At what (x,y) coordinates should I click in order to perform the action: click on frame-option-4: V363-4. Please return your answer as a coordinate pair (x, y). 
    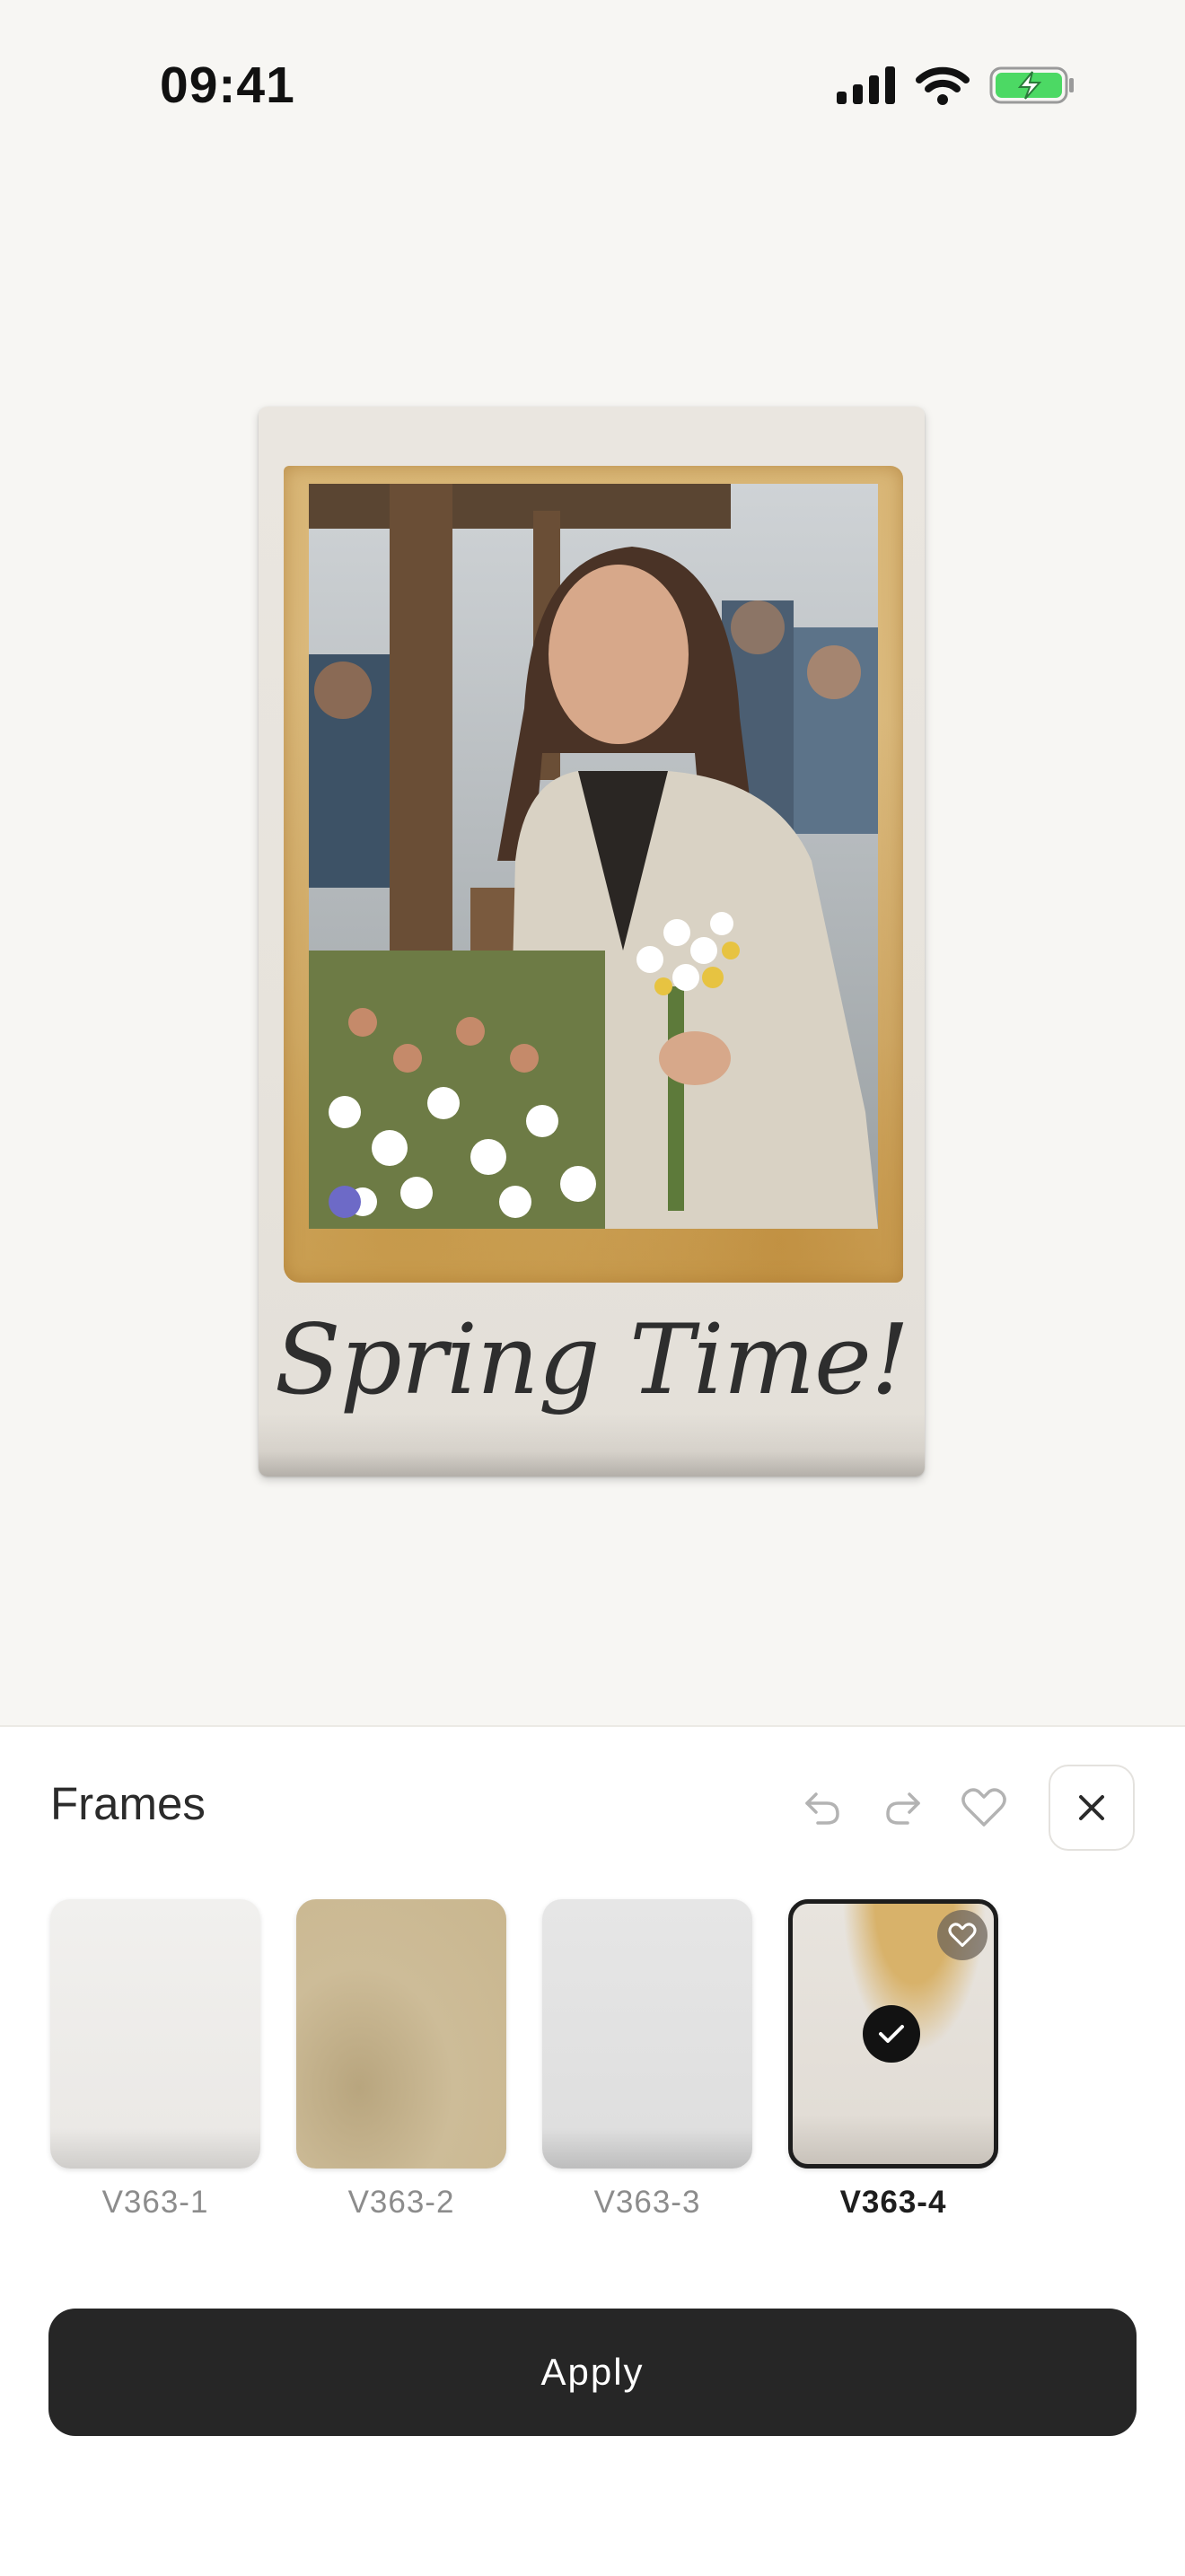
    Looking at the image, I should click on (893, 2060).